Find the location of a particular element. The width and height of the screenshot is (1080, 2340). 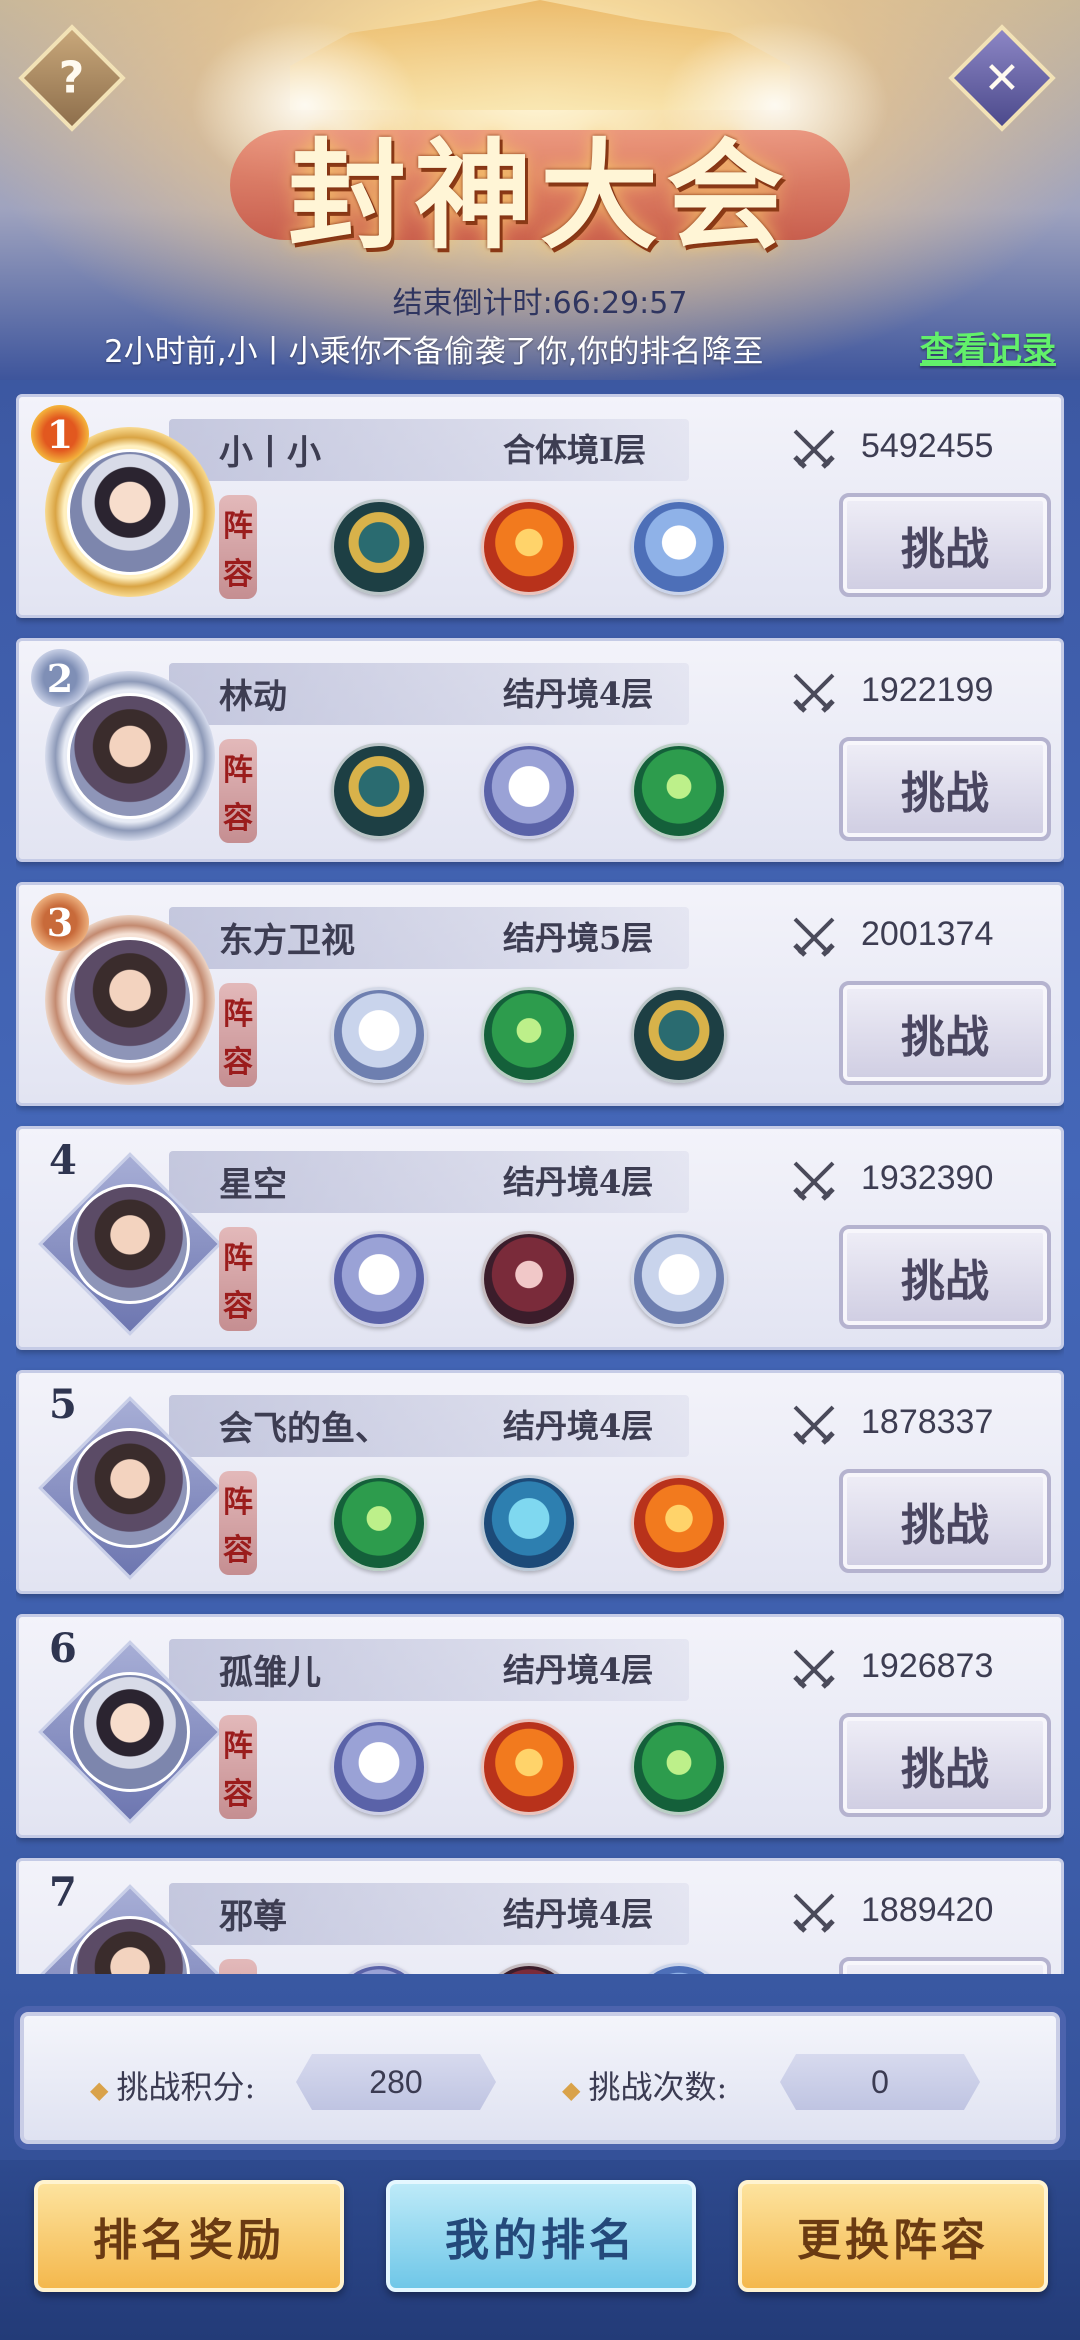

player-name: 小丨小 is located at coordinates (270, 453).